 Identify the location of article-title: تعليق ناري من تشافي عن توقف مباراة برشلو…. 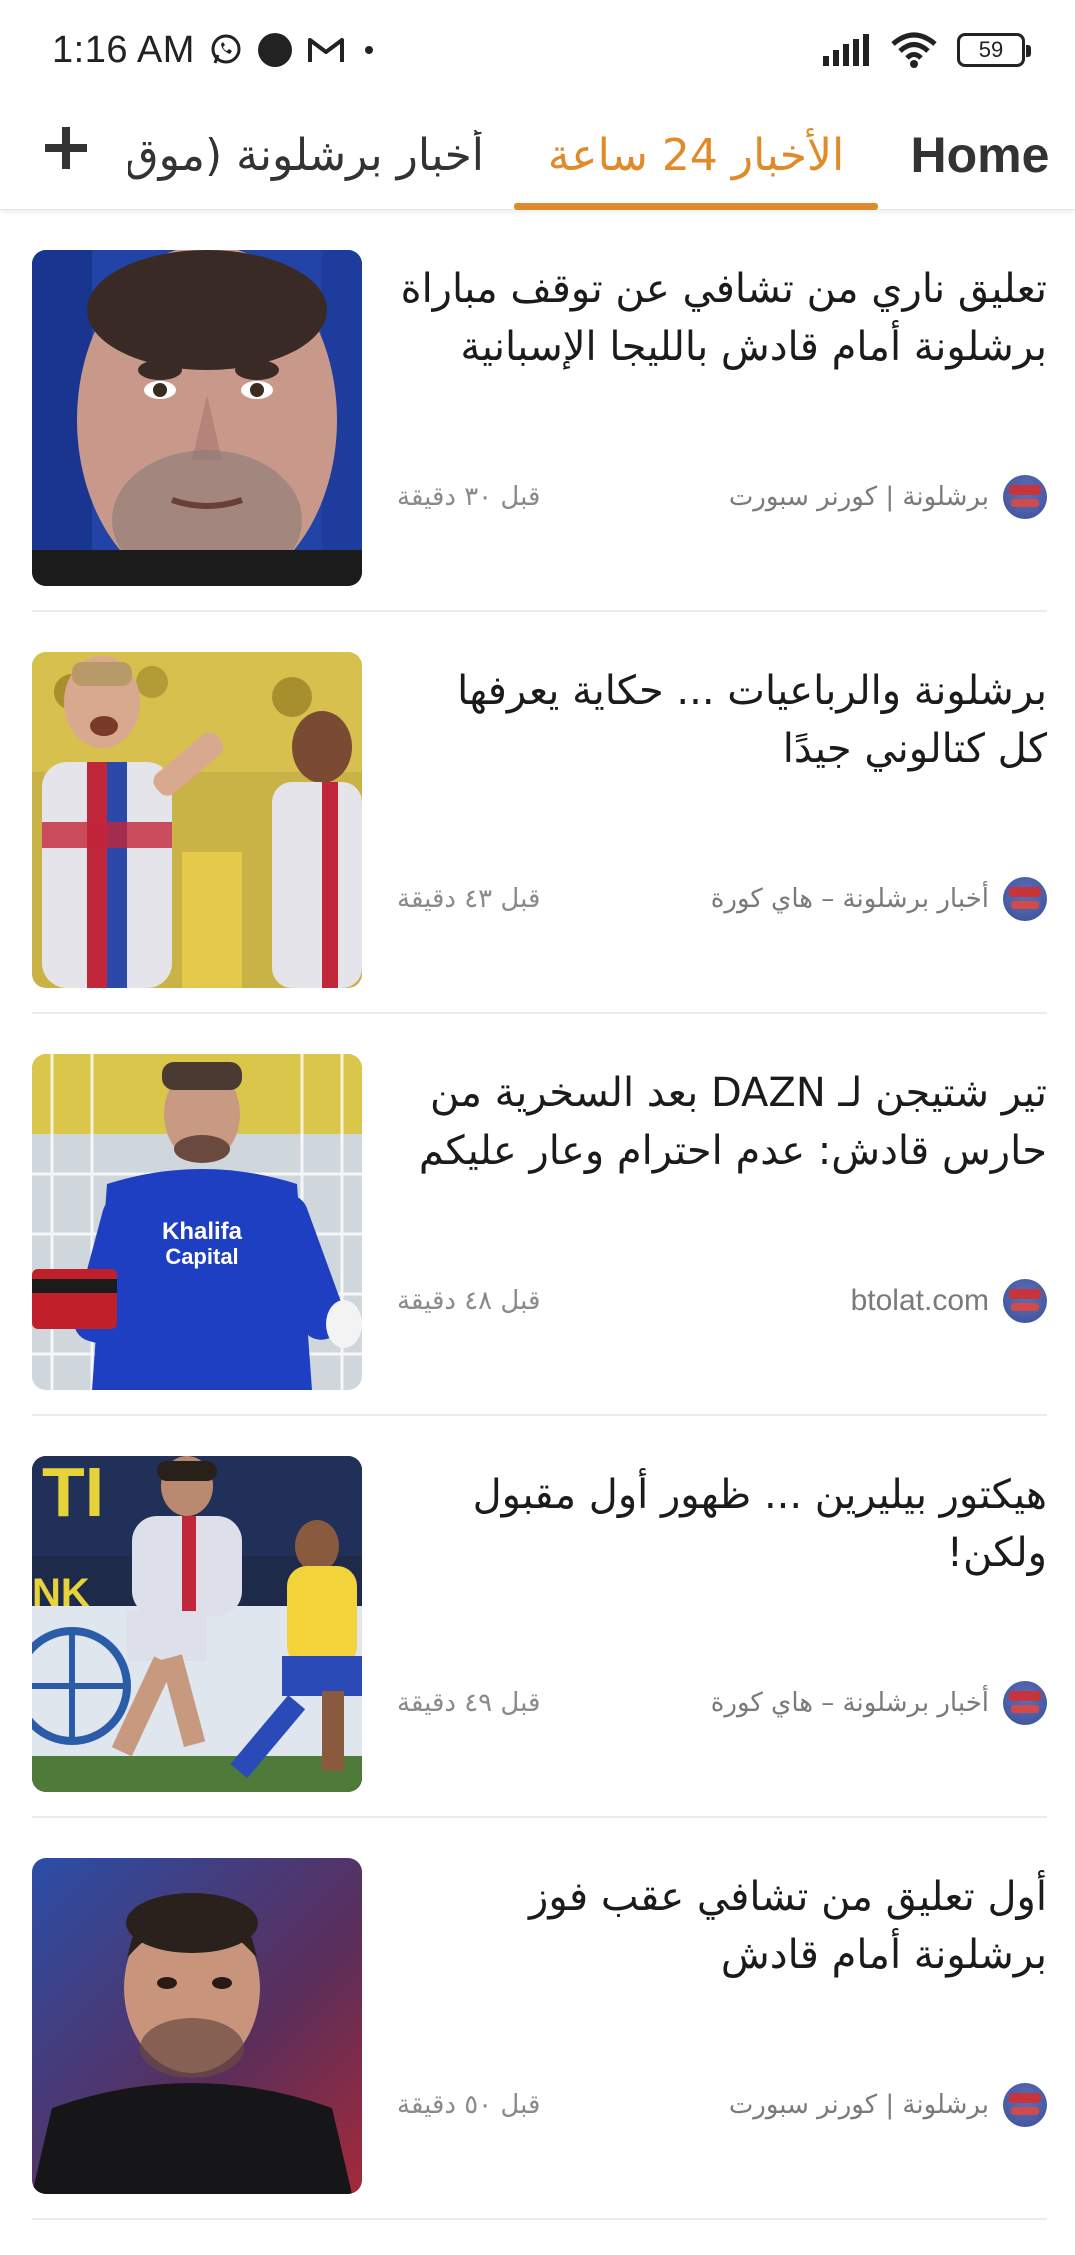
(722, 318).